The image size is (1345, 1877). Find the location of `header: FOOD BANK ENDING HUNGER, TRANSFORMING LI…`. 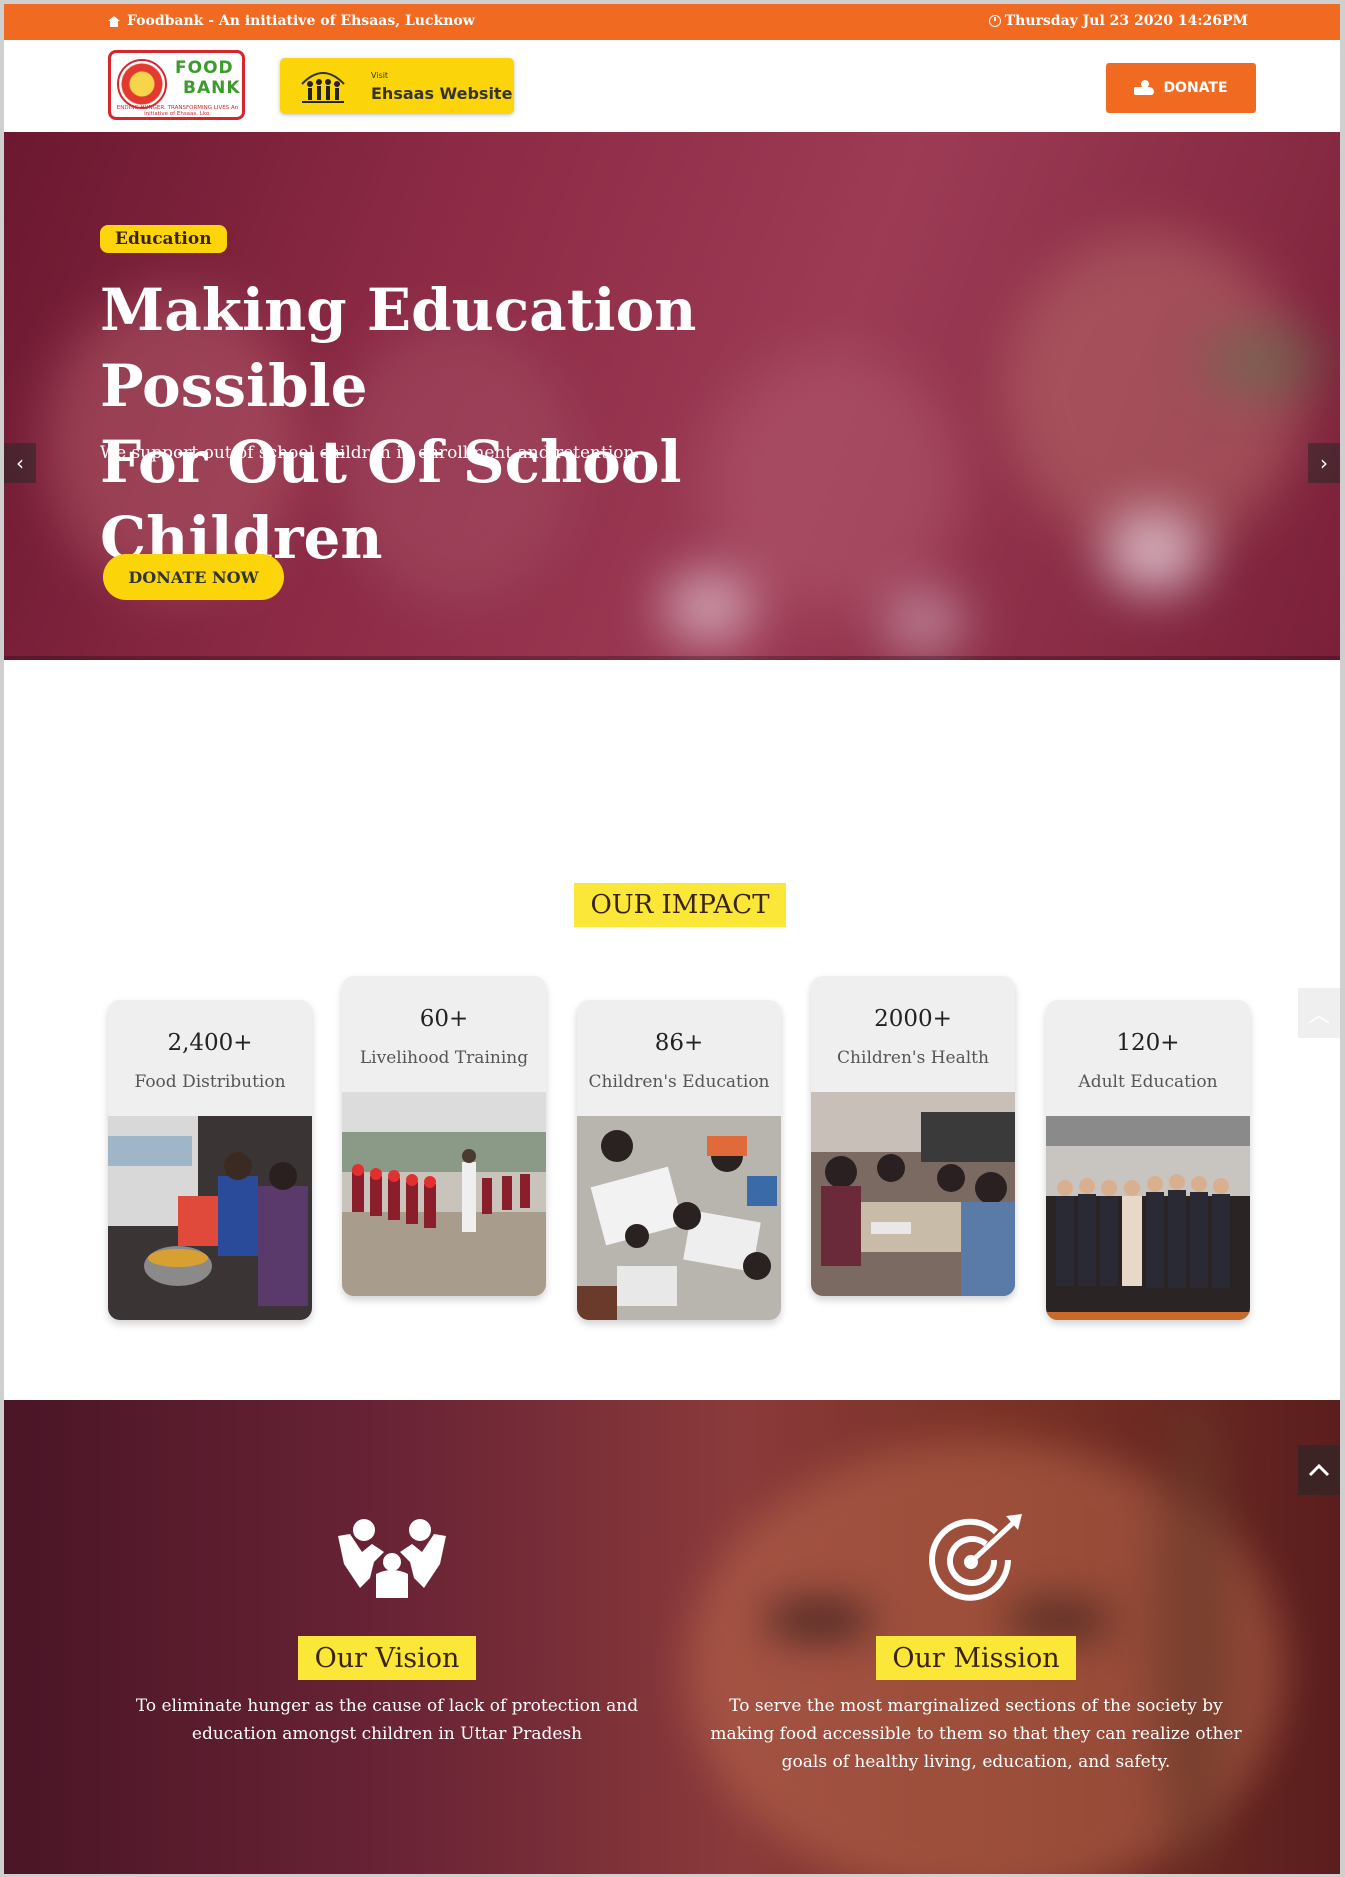

header: FOOD BANK ENDING HUNGER, TRANSFORMING LI… is located at coordinates (672, 86).